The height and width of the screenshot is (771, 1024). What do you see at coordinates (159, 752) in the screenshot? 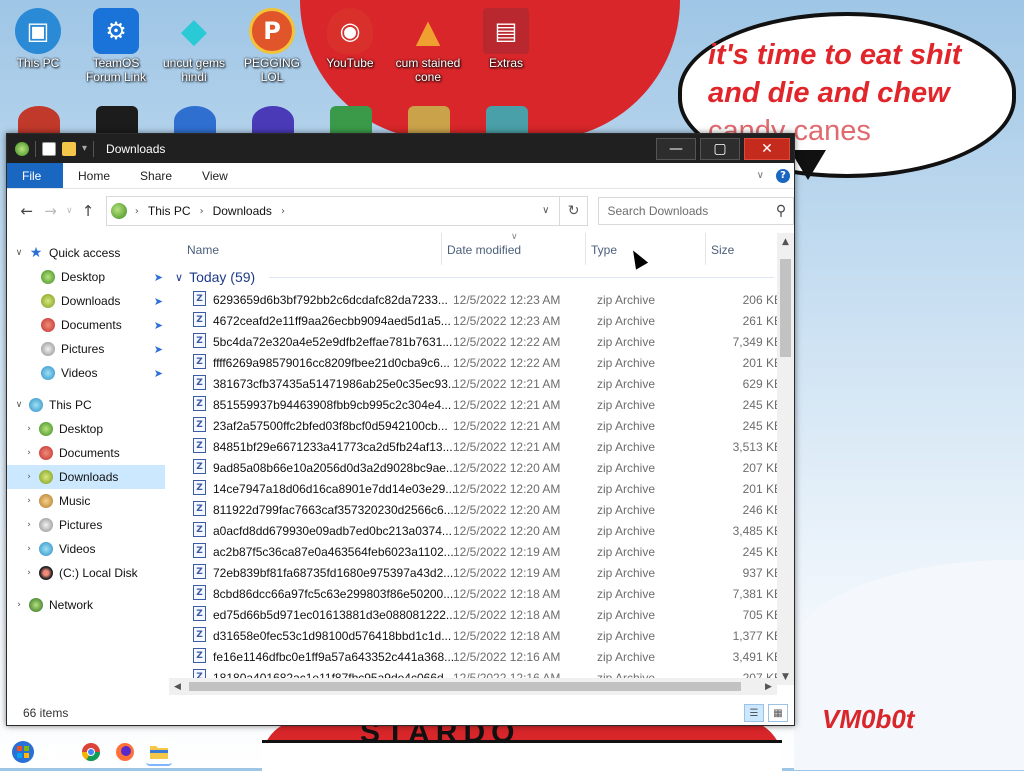
I see `file-explorer-icon` at bounding box center [159, 752].